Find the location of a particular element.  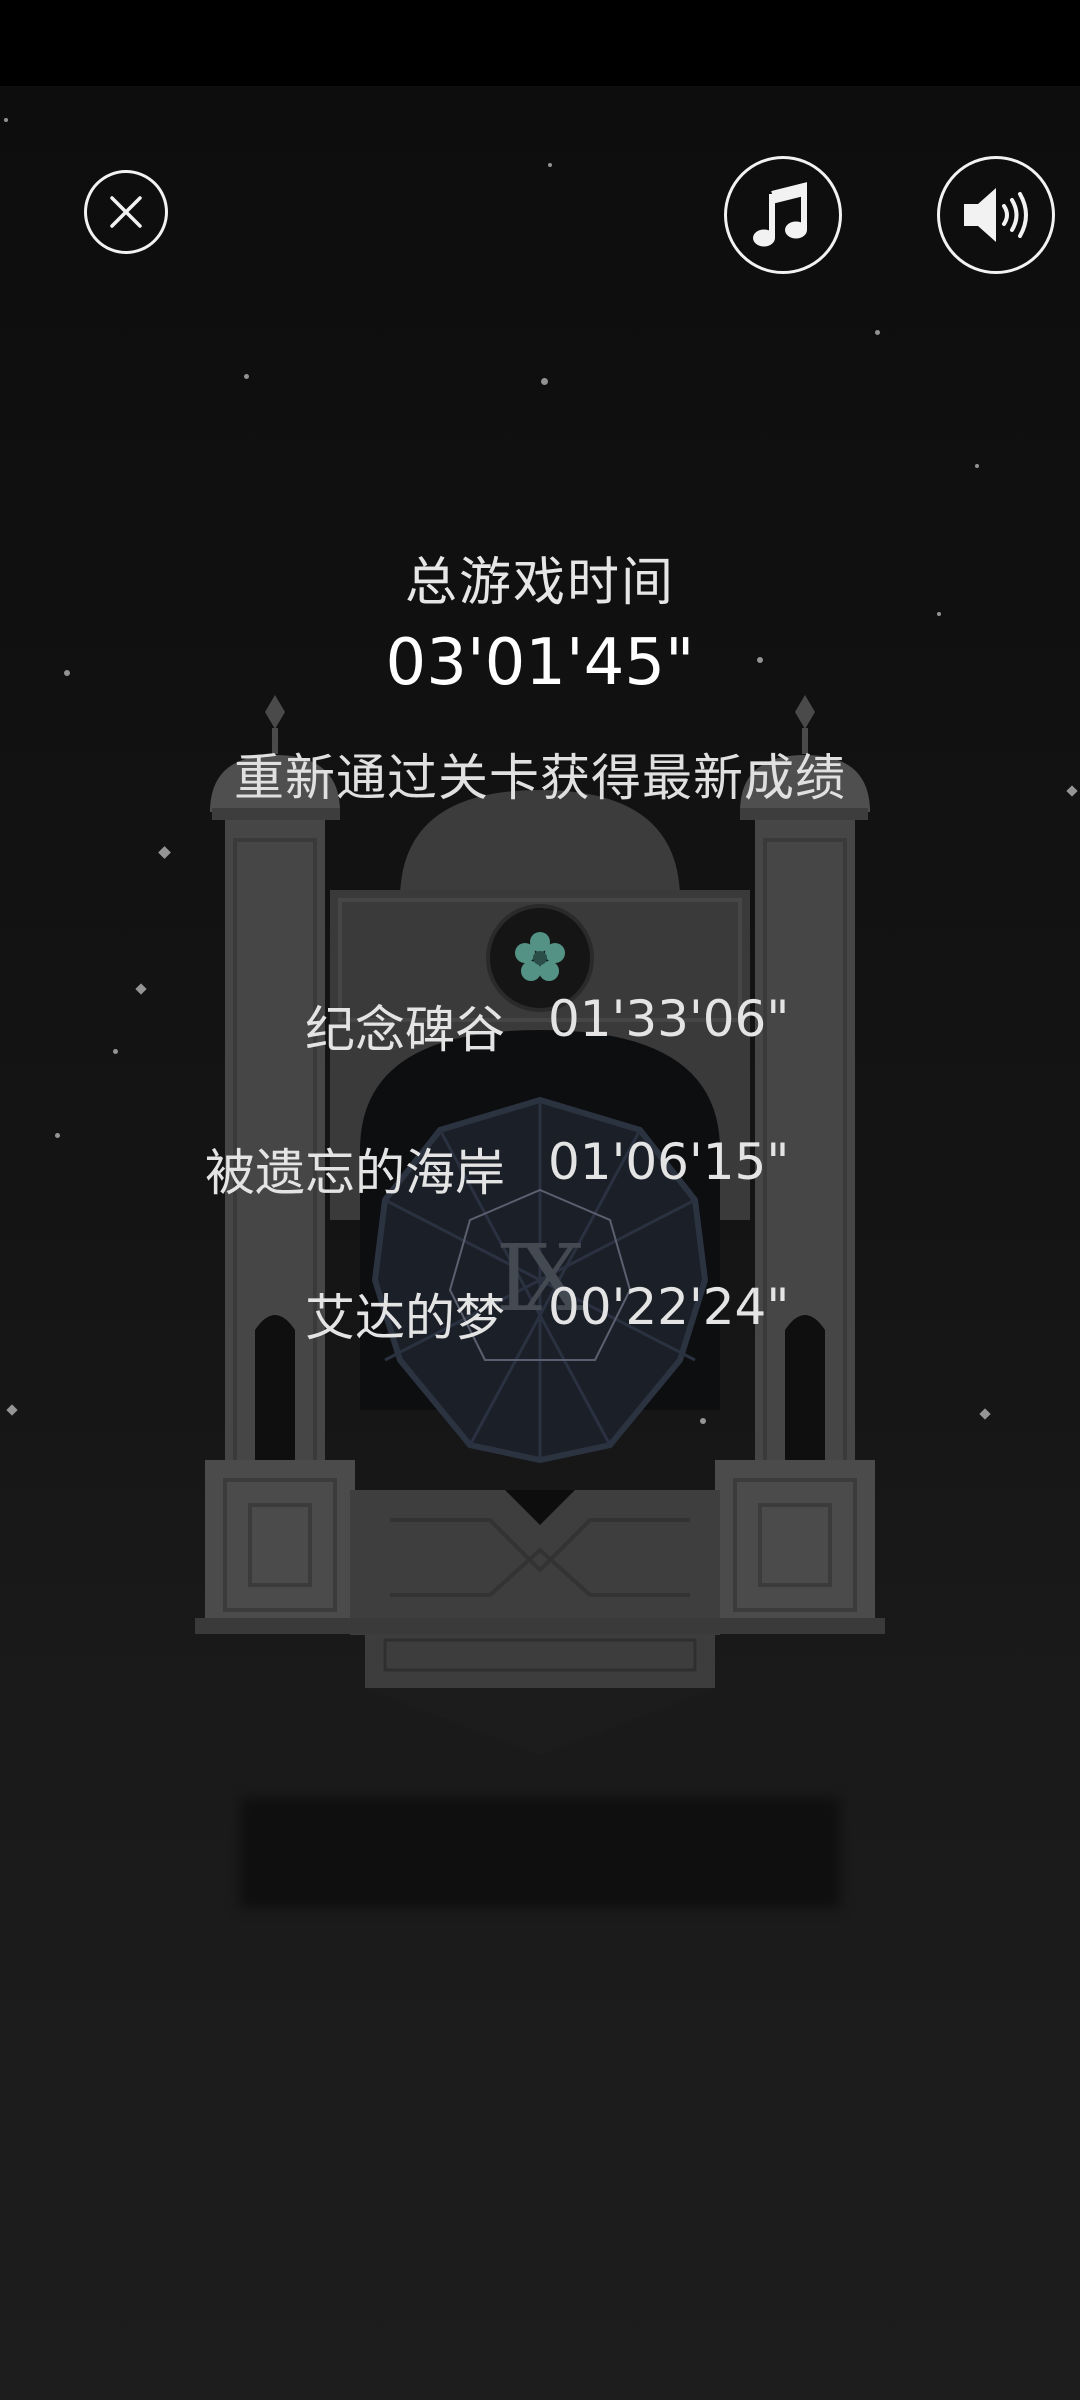

status-bar is located at coordinates (540, 43).